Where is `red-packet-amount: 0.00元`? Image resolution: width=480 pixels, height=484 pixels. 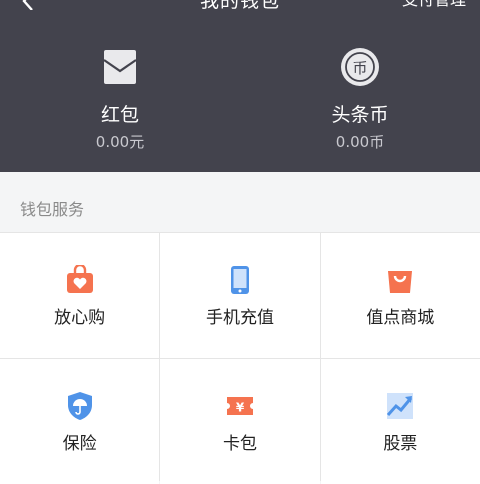 red-packet-amount: 0.00元 is located at coordinates (120, 142).